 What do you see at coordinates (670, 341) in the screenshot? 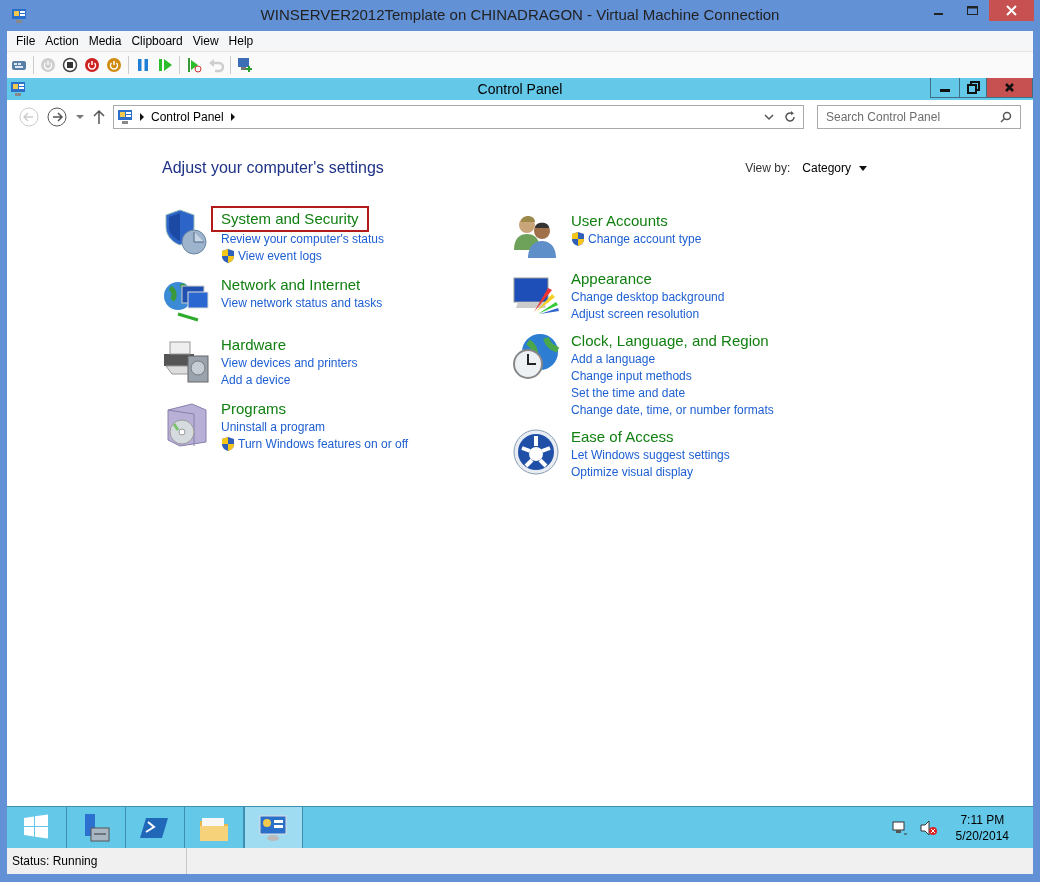
I see `category-link: Clock, Language, and Region` at bounding box center [670, 341].